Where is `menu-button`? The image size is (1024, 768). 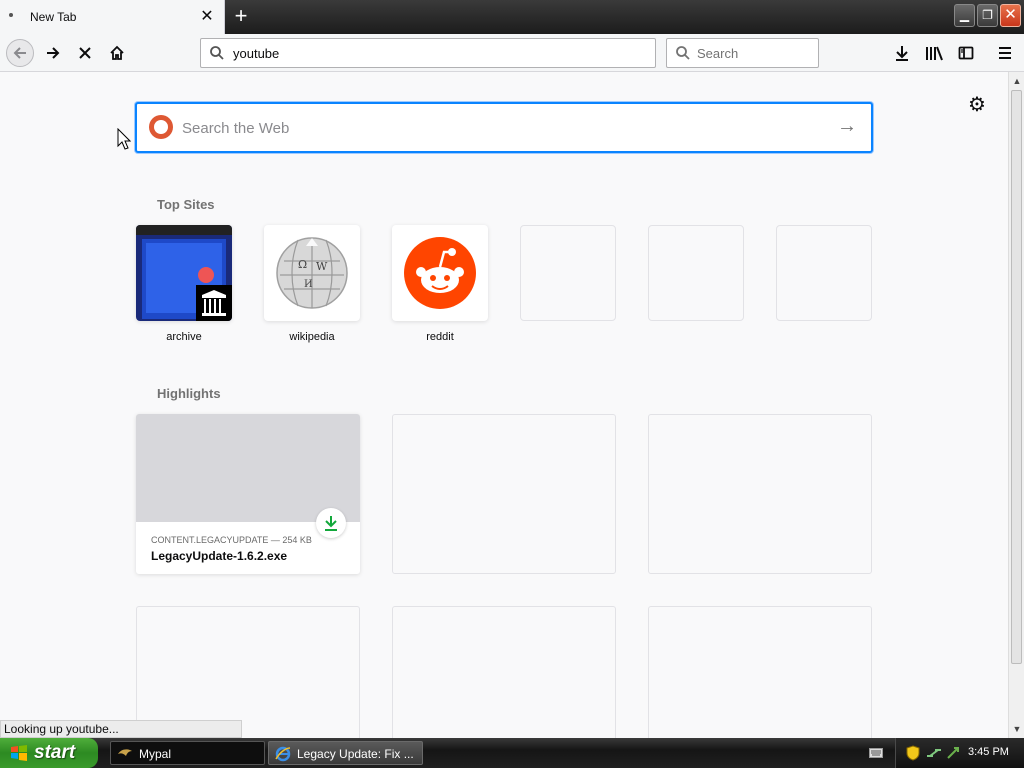
menu-button is located at coordinates (1005, 53).